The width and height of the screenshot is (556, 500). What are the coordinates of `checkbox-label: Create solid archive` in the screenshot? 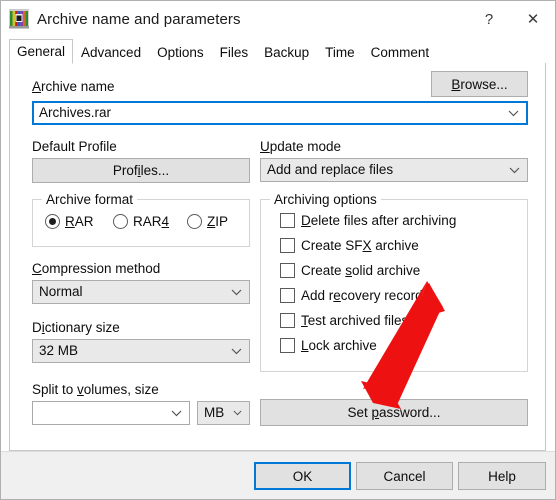 It's located at (361, 270).